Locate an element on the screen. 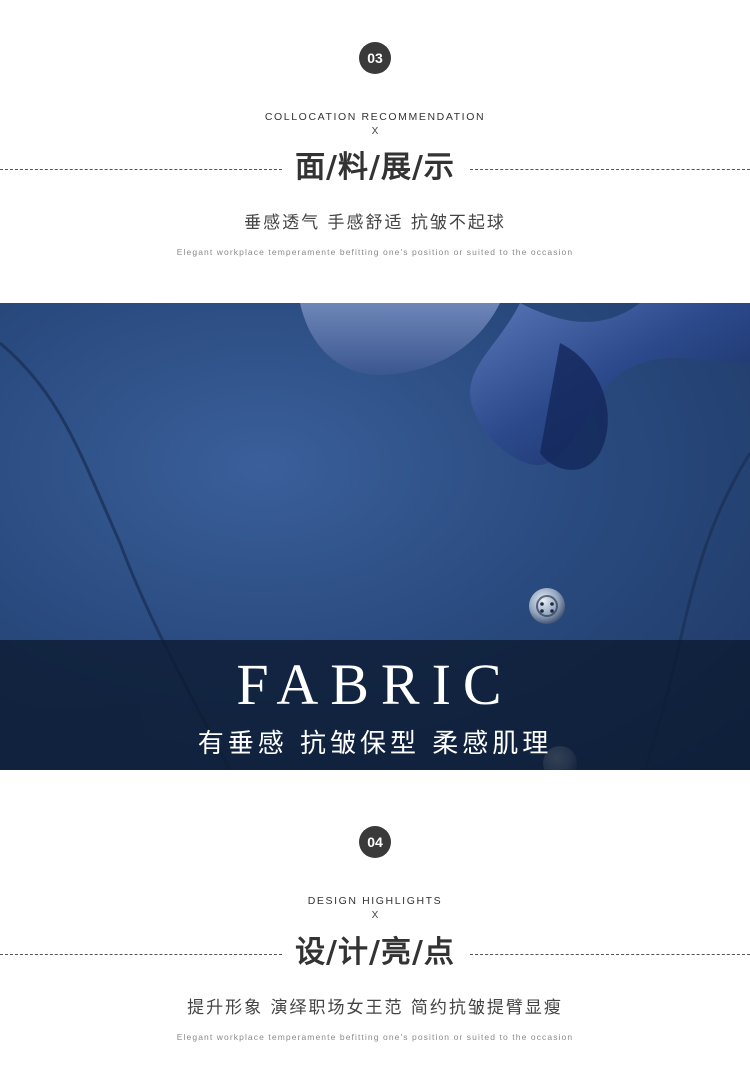 The height and width of the screenshot is (1081, 750). banner-word: FABRIC is located at coordinates (375, 684).